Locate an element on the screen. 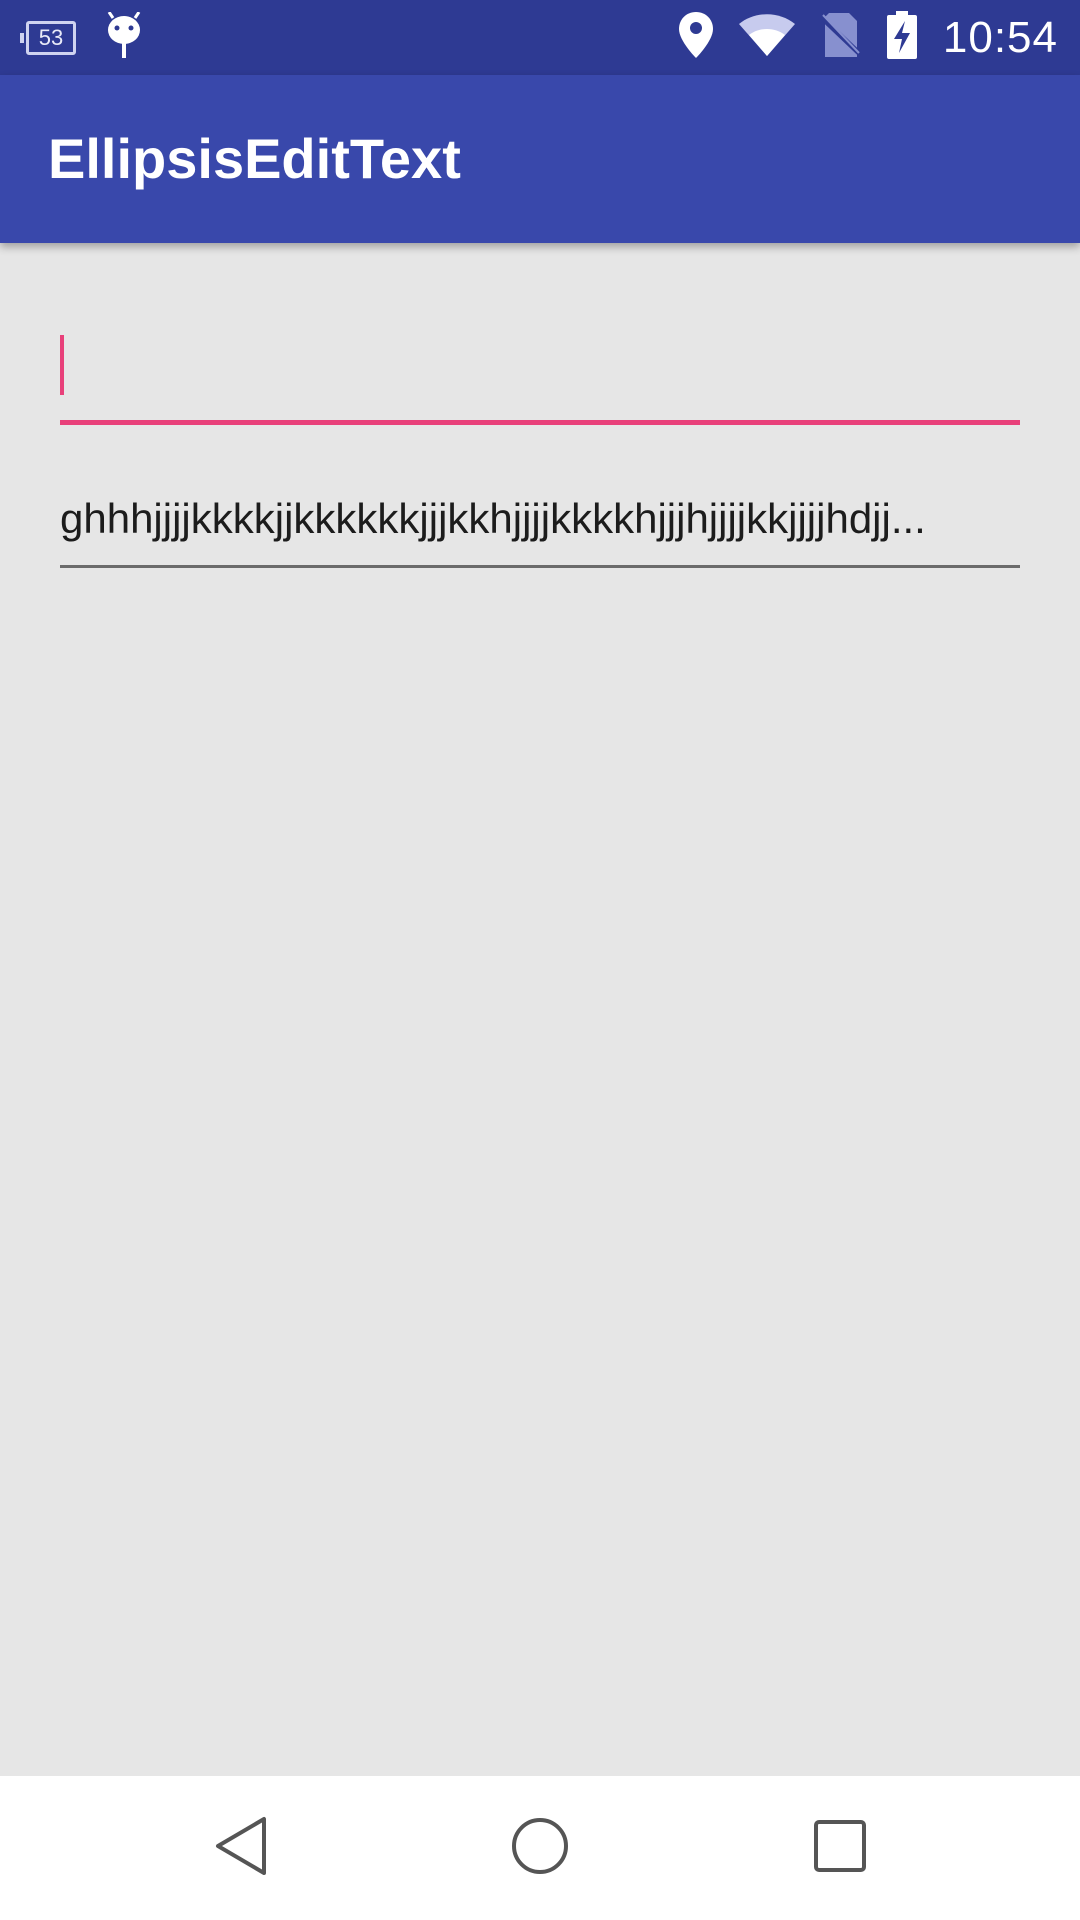 Image resolution: width=1080 pixels, height=1920 pixels. status-clock: 10:54 is located at coordinates (1000, 37).